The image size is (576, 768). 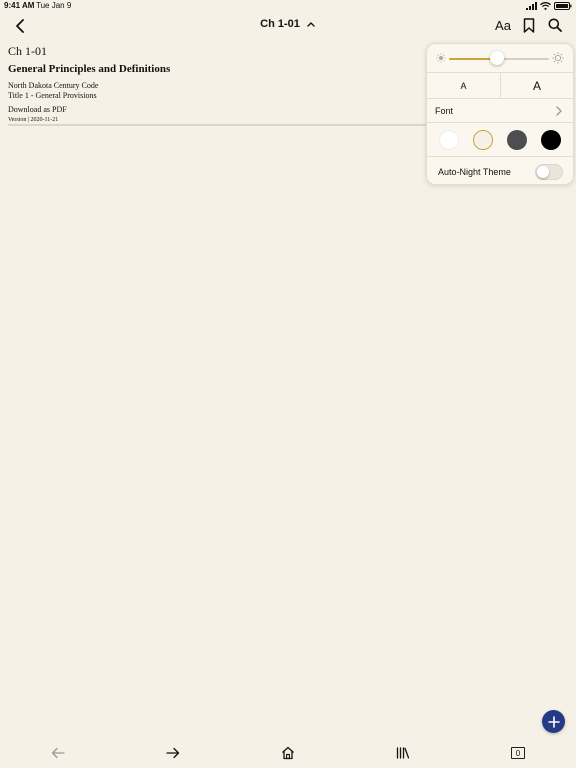 I want to click on display-settings-popover: A A Font Auto-Night Theme, so click(x=500, y=114).